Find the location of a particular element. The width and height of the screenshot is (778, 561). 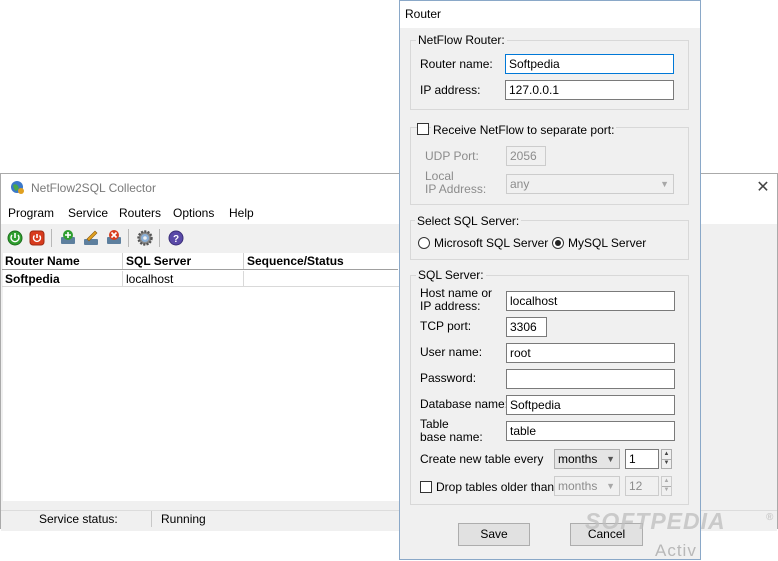

drop-count-spinner: ▲ ▼ is located at coordinates (666, 486).